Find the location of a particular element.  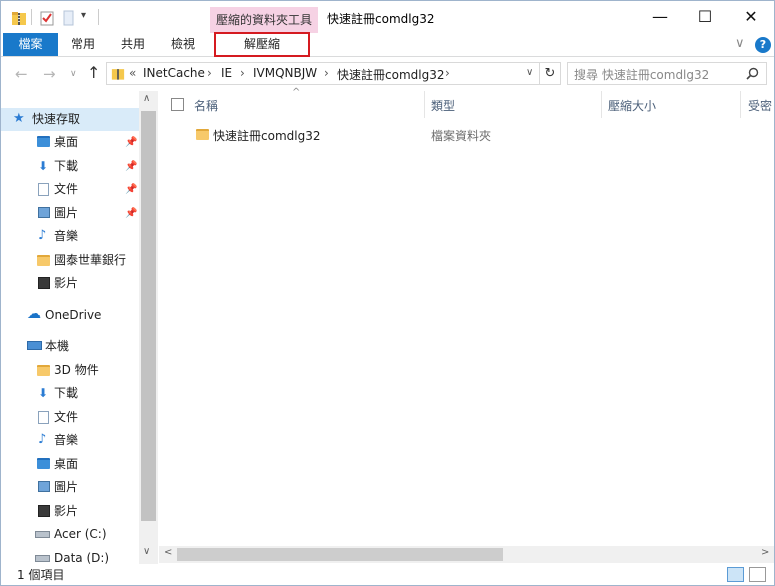

zip-folder-icon is located at coordinates (118, 74).